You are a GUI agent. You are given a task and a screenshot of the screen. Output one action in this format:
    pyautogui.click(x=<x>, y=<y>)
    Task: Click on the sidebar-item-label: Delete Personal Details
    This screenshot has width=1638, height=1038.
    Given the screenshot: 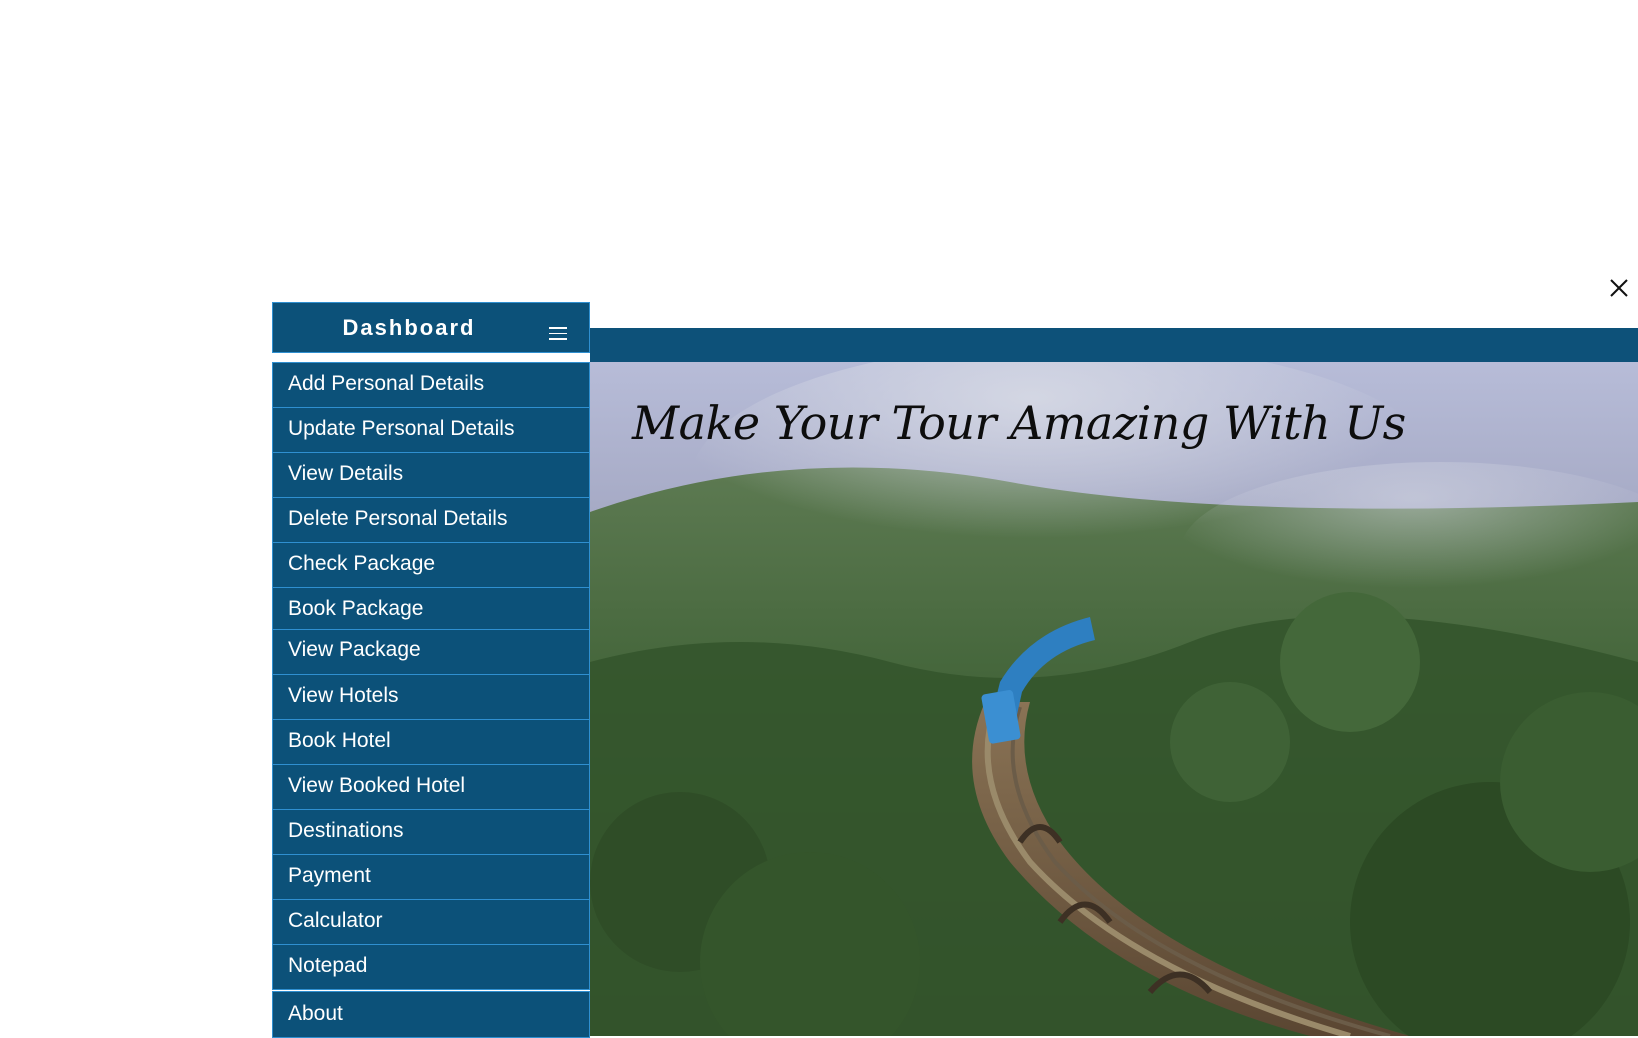 What is the action you would take?
    pyautogui.click(x=398, y=518)
    